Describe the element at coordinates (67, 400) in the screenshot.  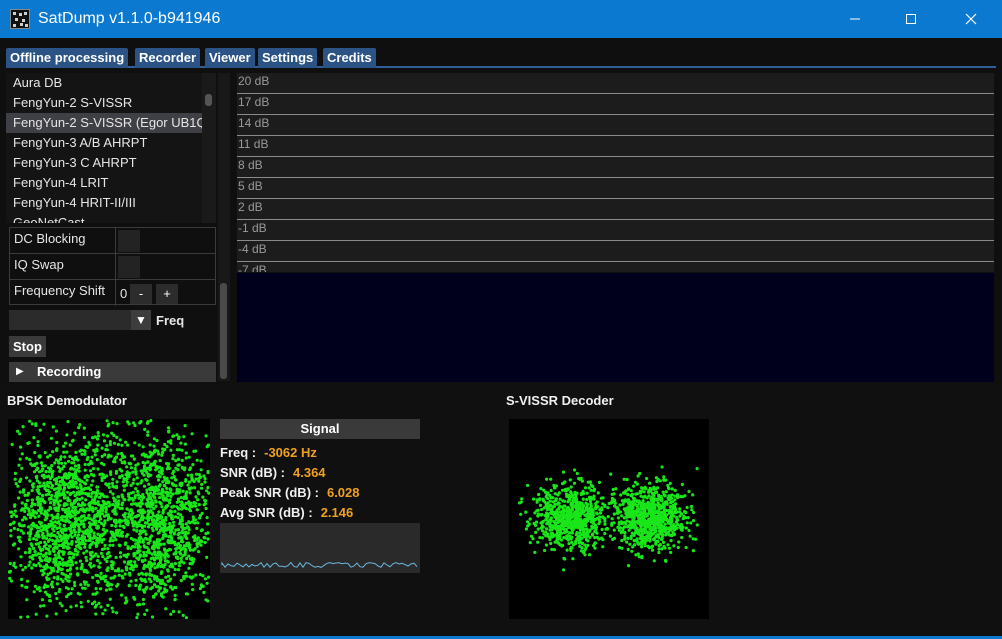
I see `bpsk-demodulator-title: BPSK Demodulator` at that location.